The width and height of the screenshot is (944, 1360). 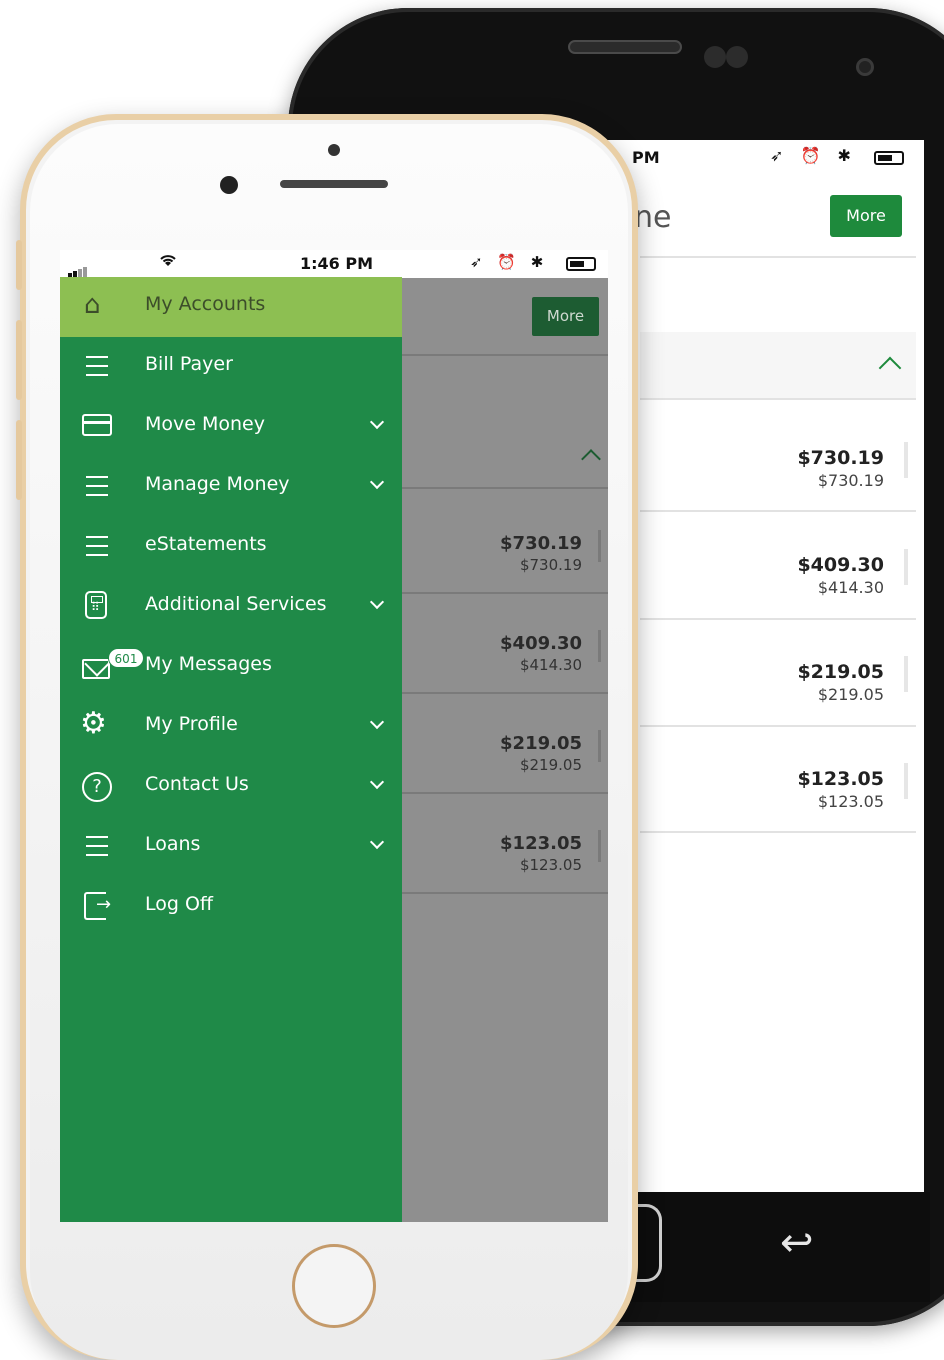 What do you see at coordinates (19, 360) in the screenshot?
I see `volume-up-button` at bounding box center [19, 360].